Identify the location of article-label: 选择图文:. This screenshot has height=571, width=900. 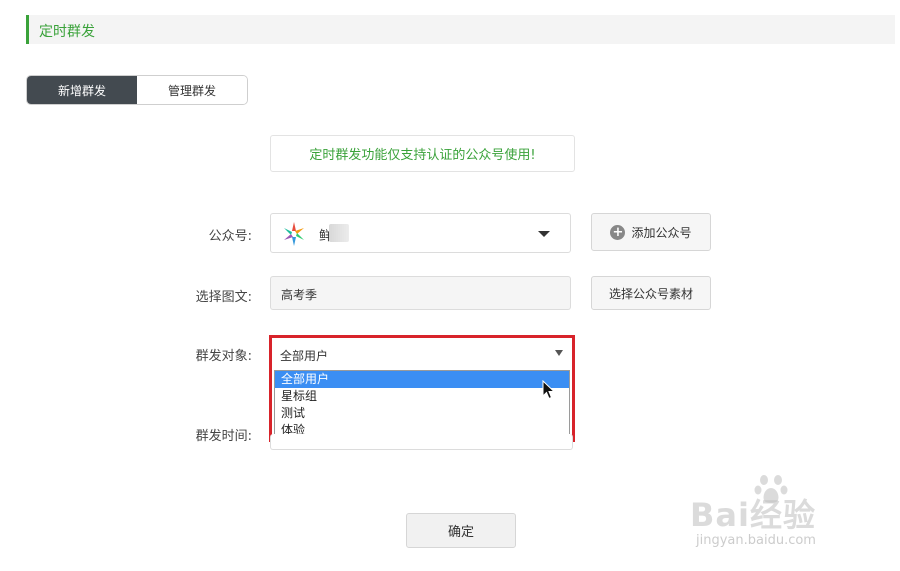
(223, 297).